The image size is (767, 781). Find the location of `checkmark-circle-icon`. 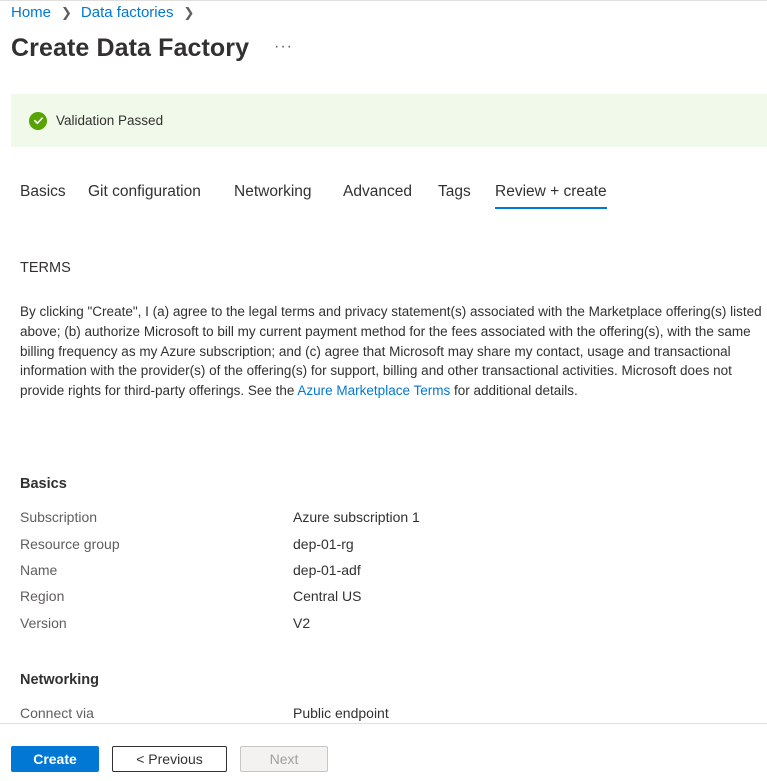

checkmark-circle-icon is located at coordinates (38, 120).